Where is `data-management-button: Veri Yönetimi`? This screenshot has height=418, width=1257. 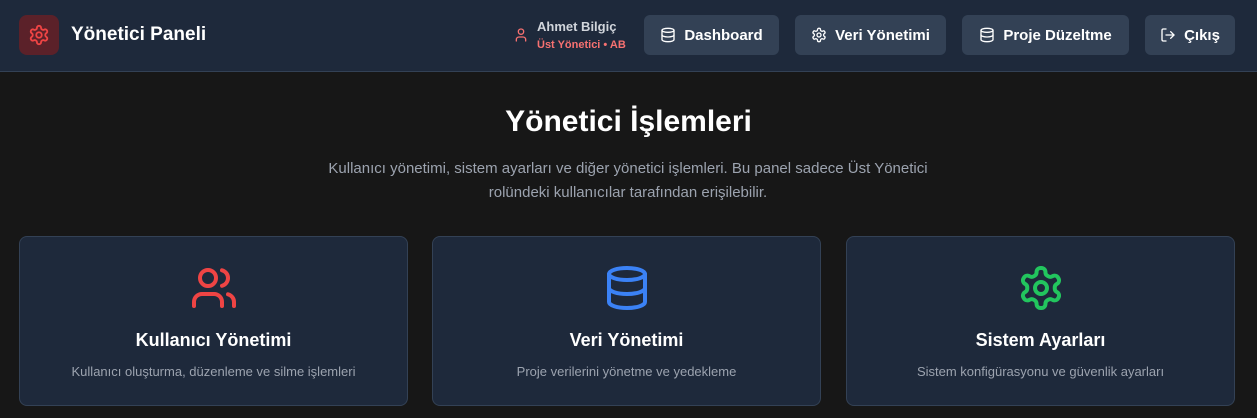 data-management-button: Veri Yönetimi is located at coordinates (870, 35).